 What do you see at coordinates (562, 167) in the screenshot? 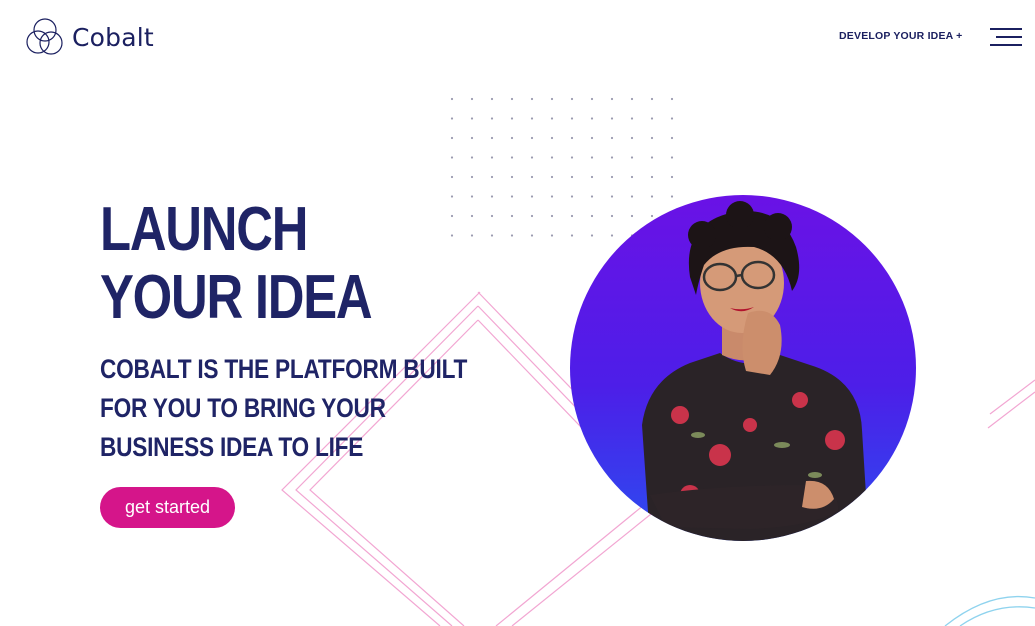
I see `dot-grid-pattern` at bounding box center [562, 167].